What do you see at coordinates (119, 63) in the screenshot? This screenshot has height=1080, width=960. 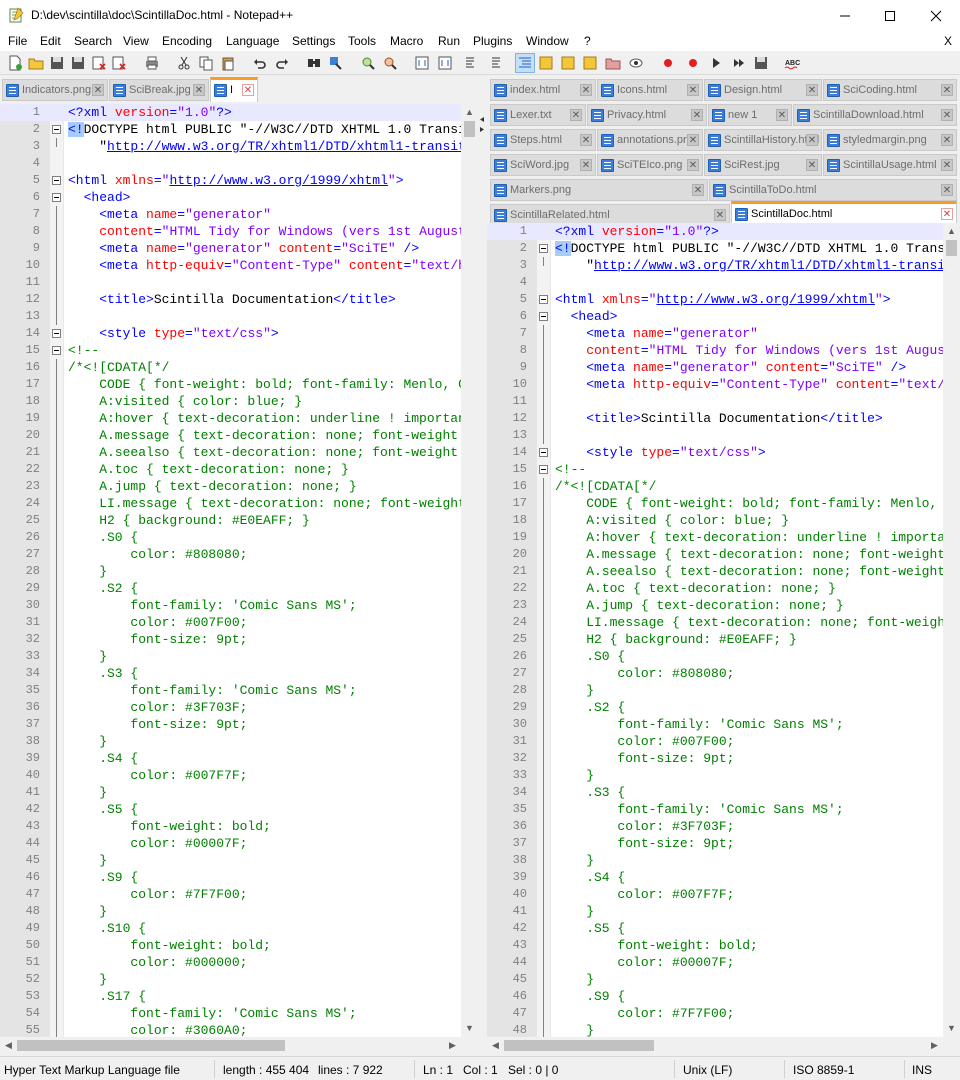 I see `close-all-button` at bounding box center [119, 63].